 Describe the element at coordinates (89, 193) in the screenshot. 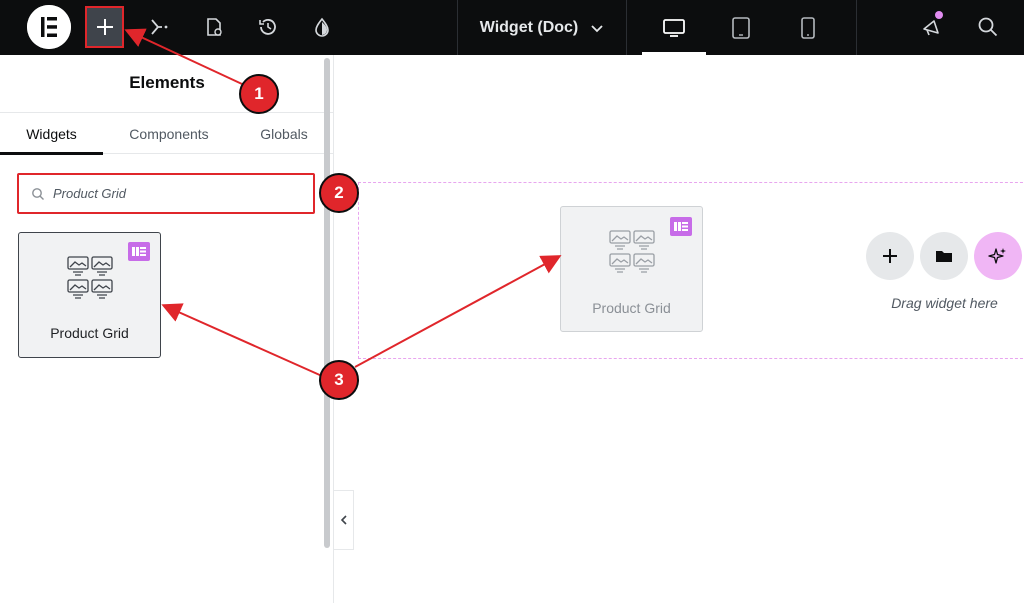

I see `search-value: Product Grid` at that location.